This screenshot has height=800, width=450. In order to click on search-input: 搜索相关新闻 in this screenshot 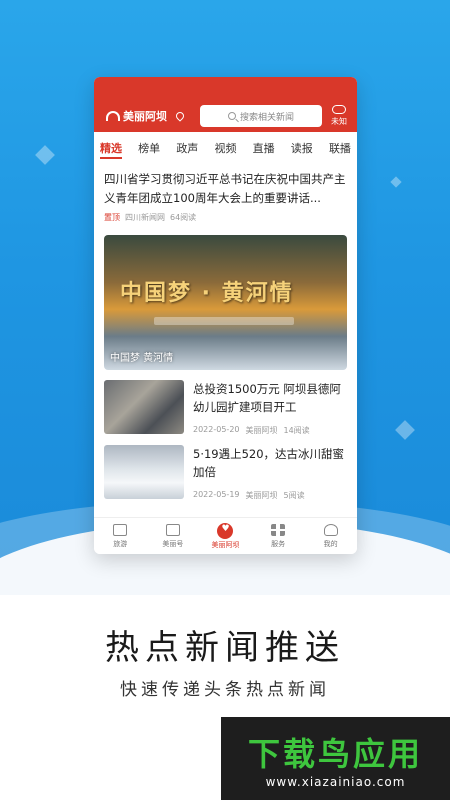, I will do `click(261, 116)`.